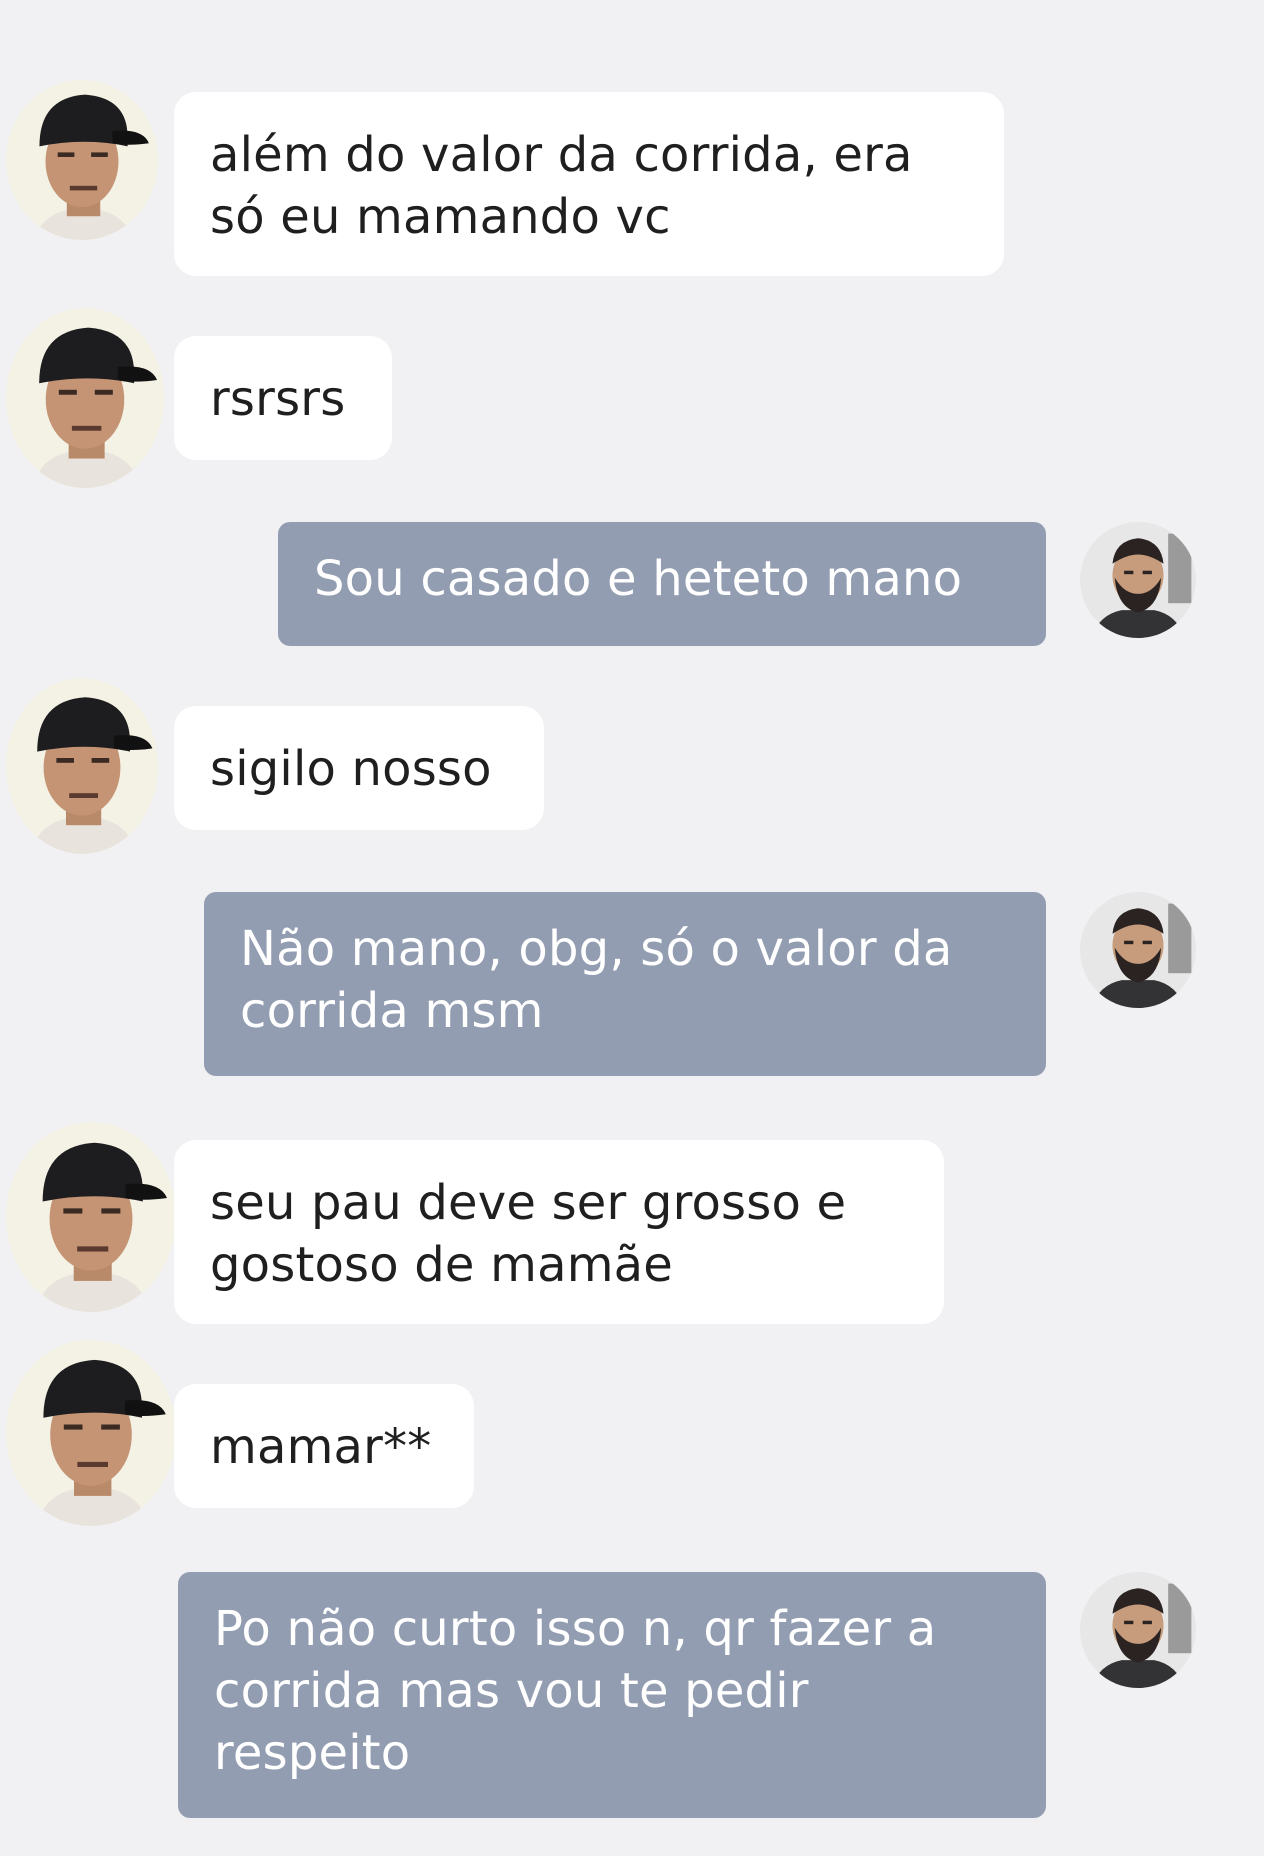  Describe the element at coordinates (359, 768) in the screenshot. I see `incoming-message-bubble: sigilo nosso` at that location.